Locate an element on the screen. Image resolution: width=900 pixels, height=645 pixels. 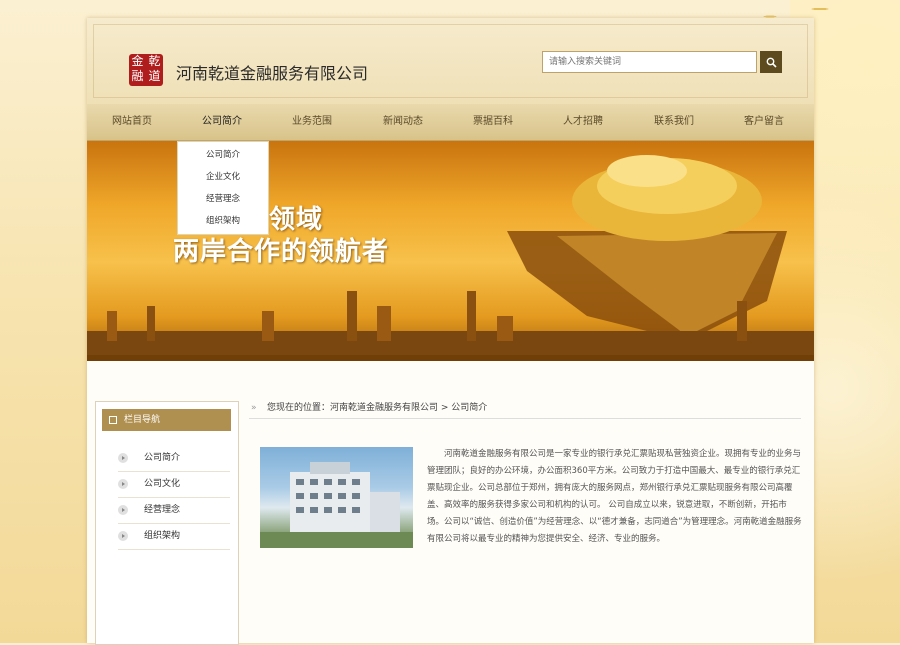
header: 金 乾 融 道 河南乾道金融服务有限公司 is located at coordinates (450, 61).